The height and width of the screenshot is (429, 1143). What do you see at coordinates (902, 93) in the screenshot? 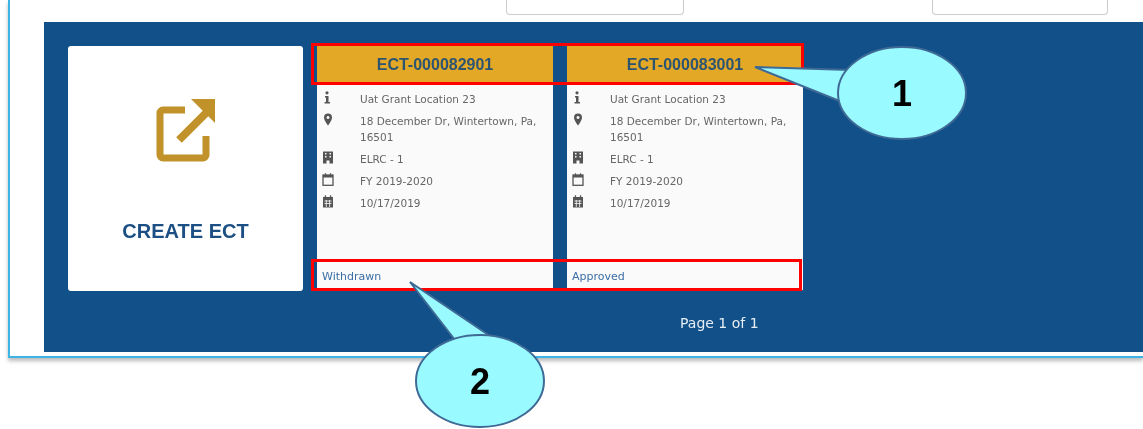
I see `callout-number: 1` at bounding box center [902, 93].